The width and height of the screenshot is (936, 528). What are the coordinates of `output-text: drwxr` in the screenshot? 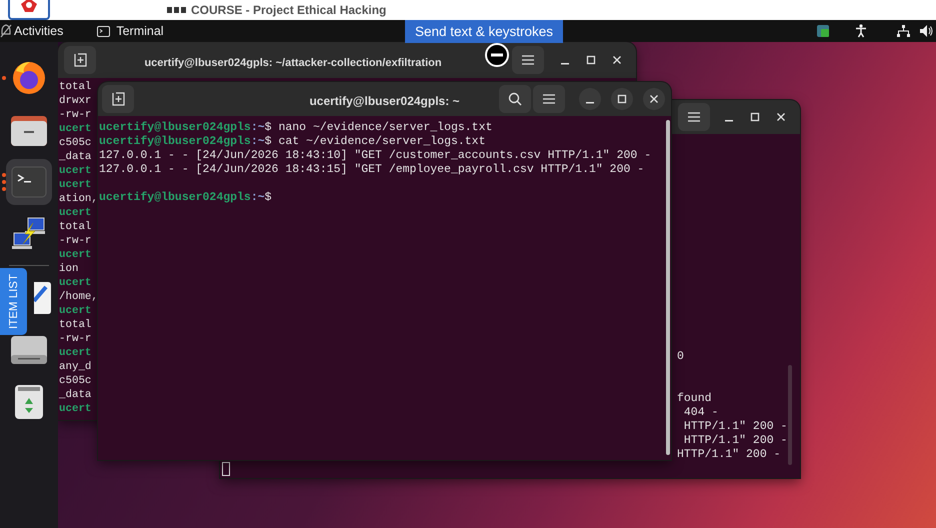 It's located at (75, 101).